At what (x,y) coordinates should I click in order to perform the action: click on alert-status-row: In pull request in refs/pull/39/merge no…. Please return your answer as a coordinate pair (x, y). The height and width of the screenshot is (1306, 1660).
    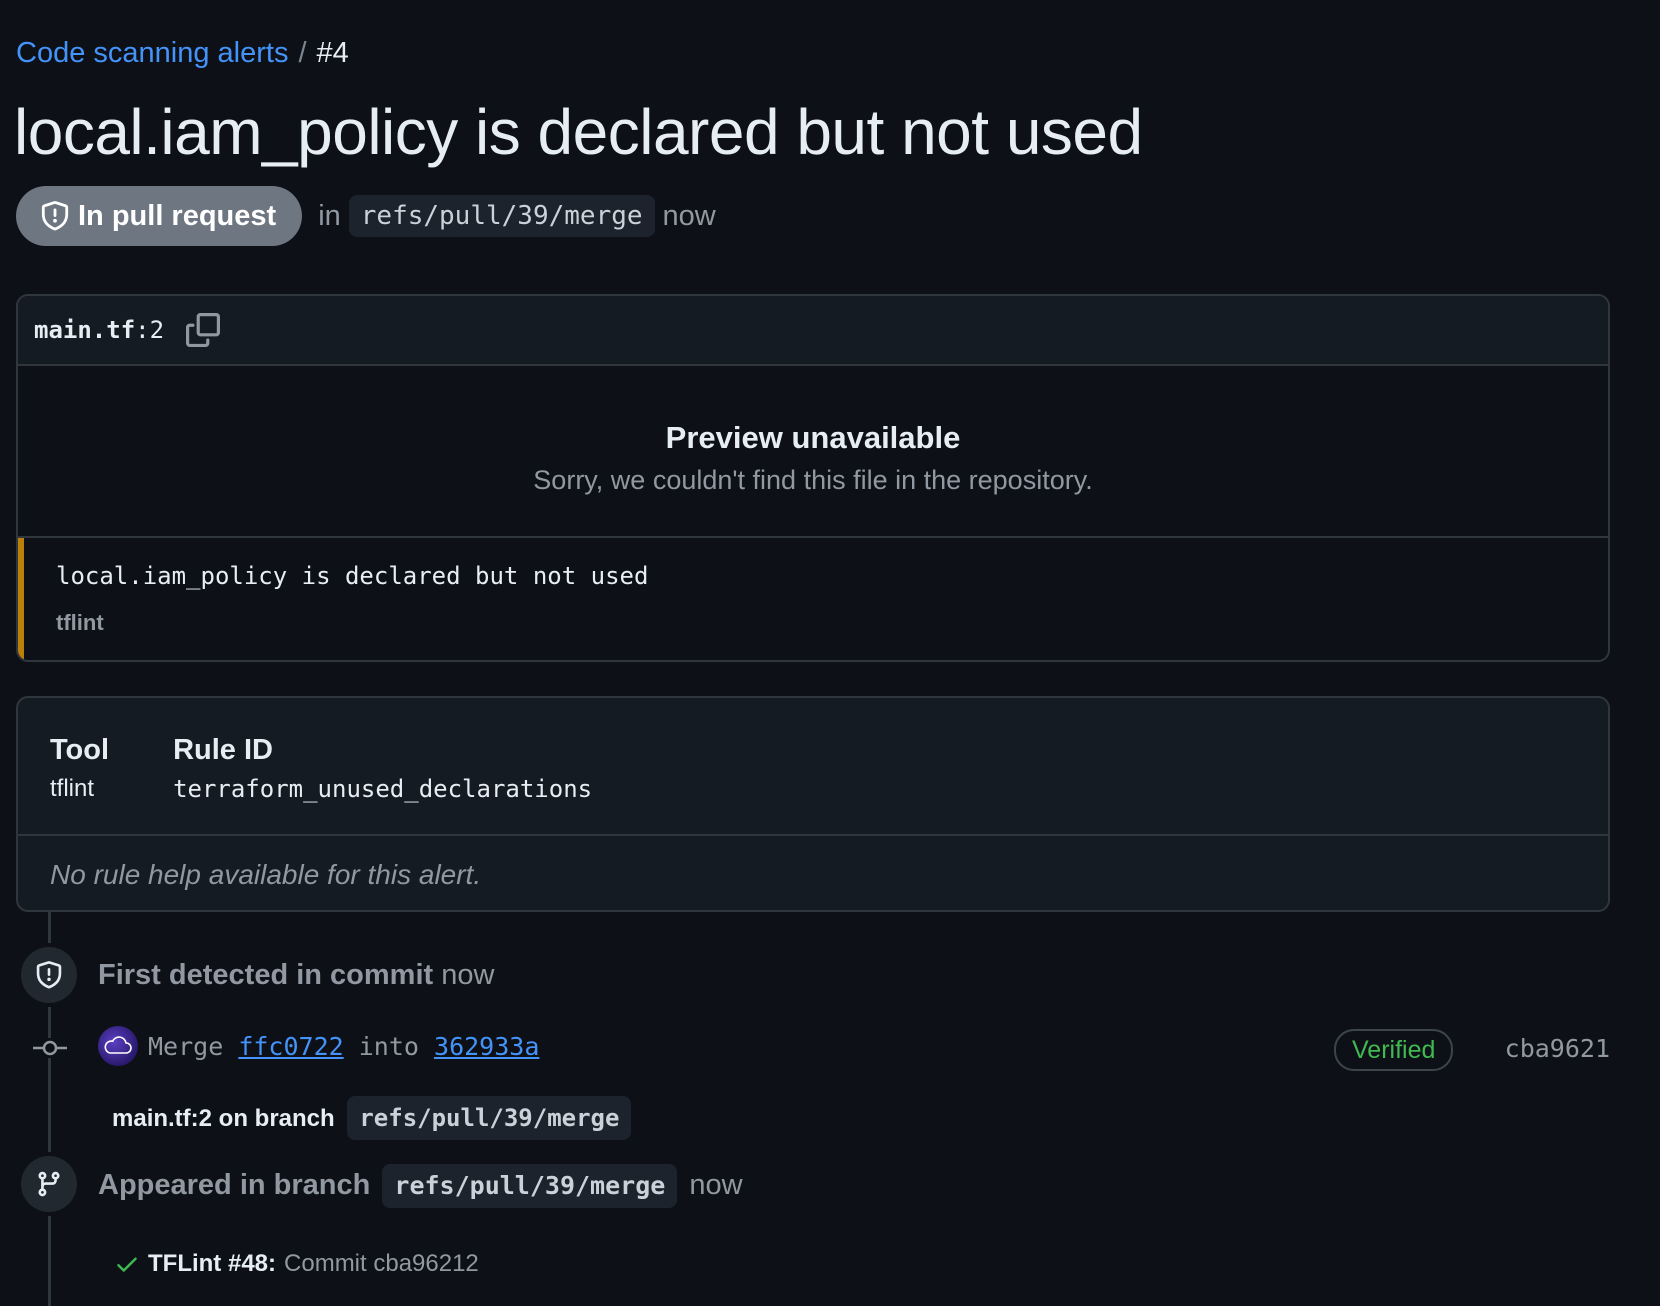
    Looking at the image, I should click on (366, 216).